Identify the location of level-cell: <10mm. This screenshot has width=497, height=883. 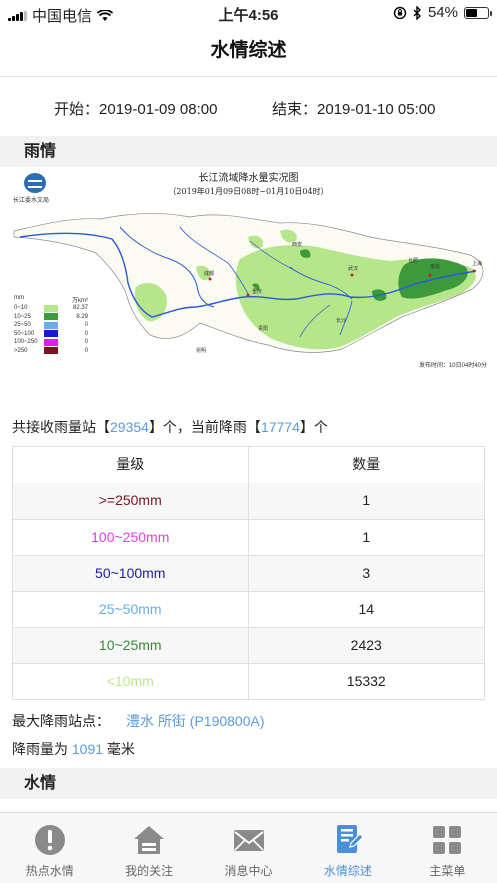
(131, 681).